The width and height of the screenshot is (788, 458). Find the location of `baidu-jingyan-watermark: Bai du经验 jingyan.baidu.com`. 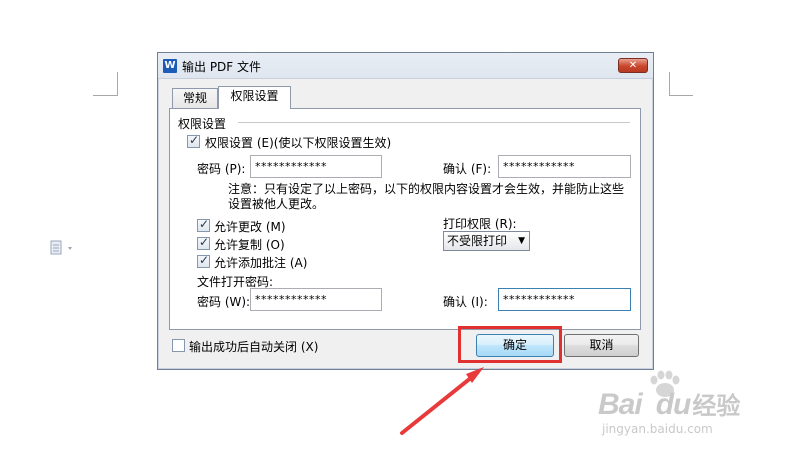

baidu-jingyan-watermark: Bai du经验 jingyan.baidu.com is located at coordinates (669, 411).